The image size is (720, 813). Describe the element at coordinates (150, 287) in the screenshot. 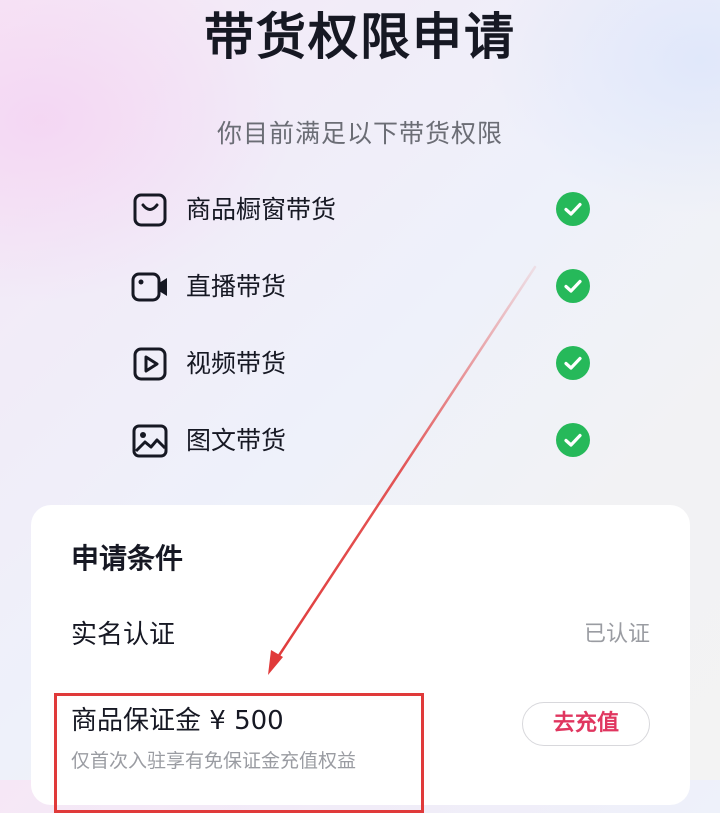

I see `camera-icon` at that location.